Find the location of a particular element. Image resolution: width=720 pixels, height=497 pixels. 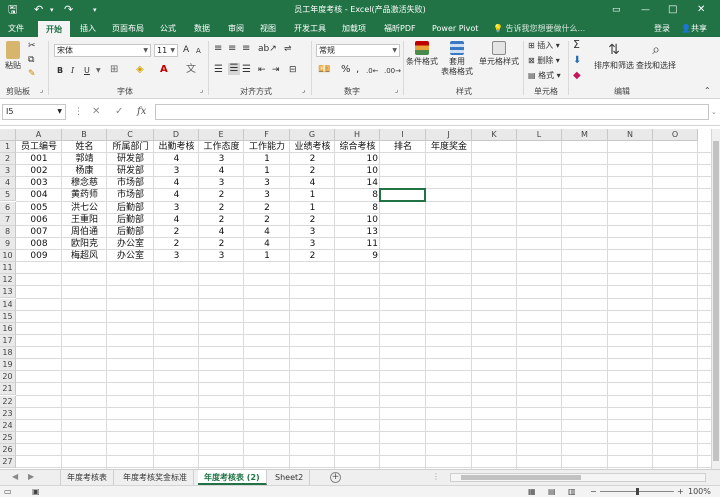

data-cell: 欧阳克 is located at coordinates (84, 244).